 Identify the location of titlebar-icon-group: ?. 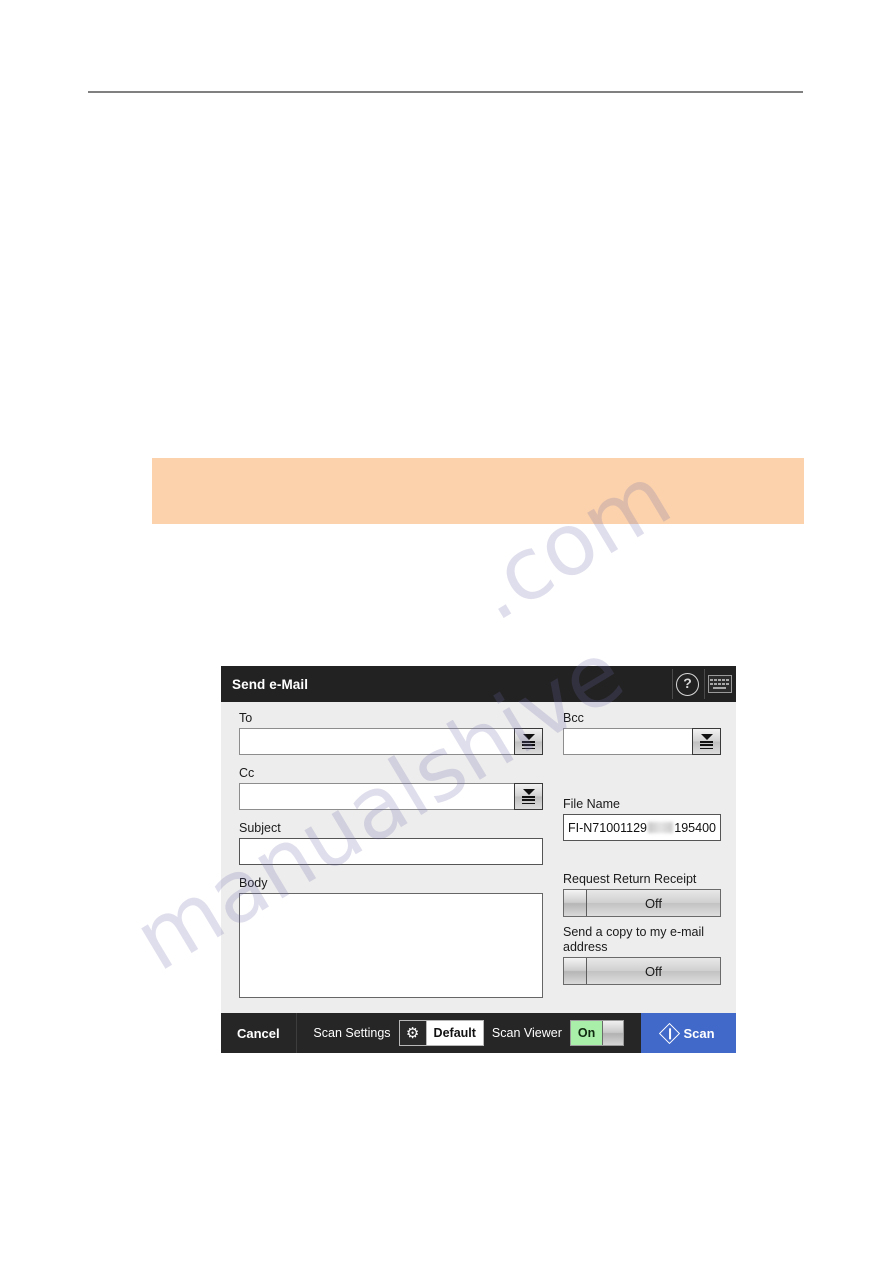
(704, 684).